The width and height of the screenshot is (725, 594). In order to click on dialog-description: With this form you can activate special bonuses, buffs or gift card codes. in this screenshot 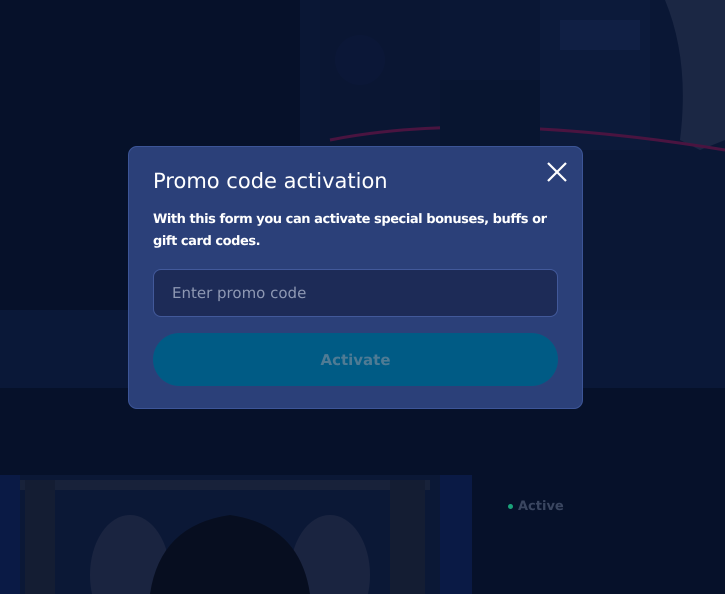, I will do `click(350, 231)`.